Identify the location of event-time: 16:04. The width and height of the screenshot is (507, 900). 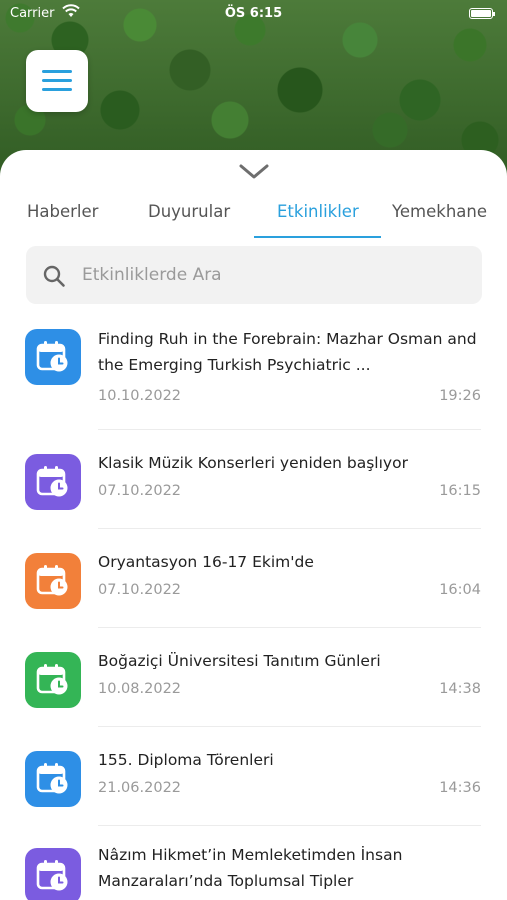
(460, 590).